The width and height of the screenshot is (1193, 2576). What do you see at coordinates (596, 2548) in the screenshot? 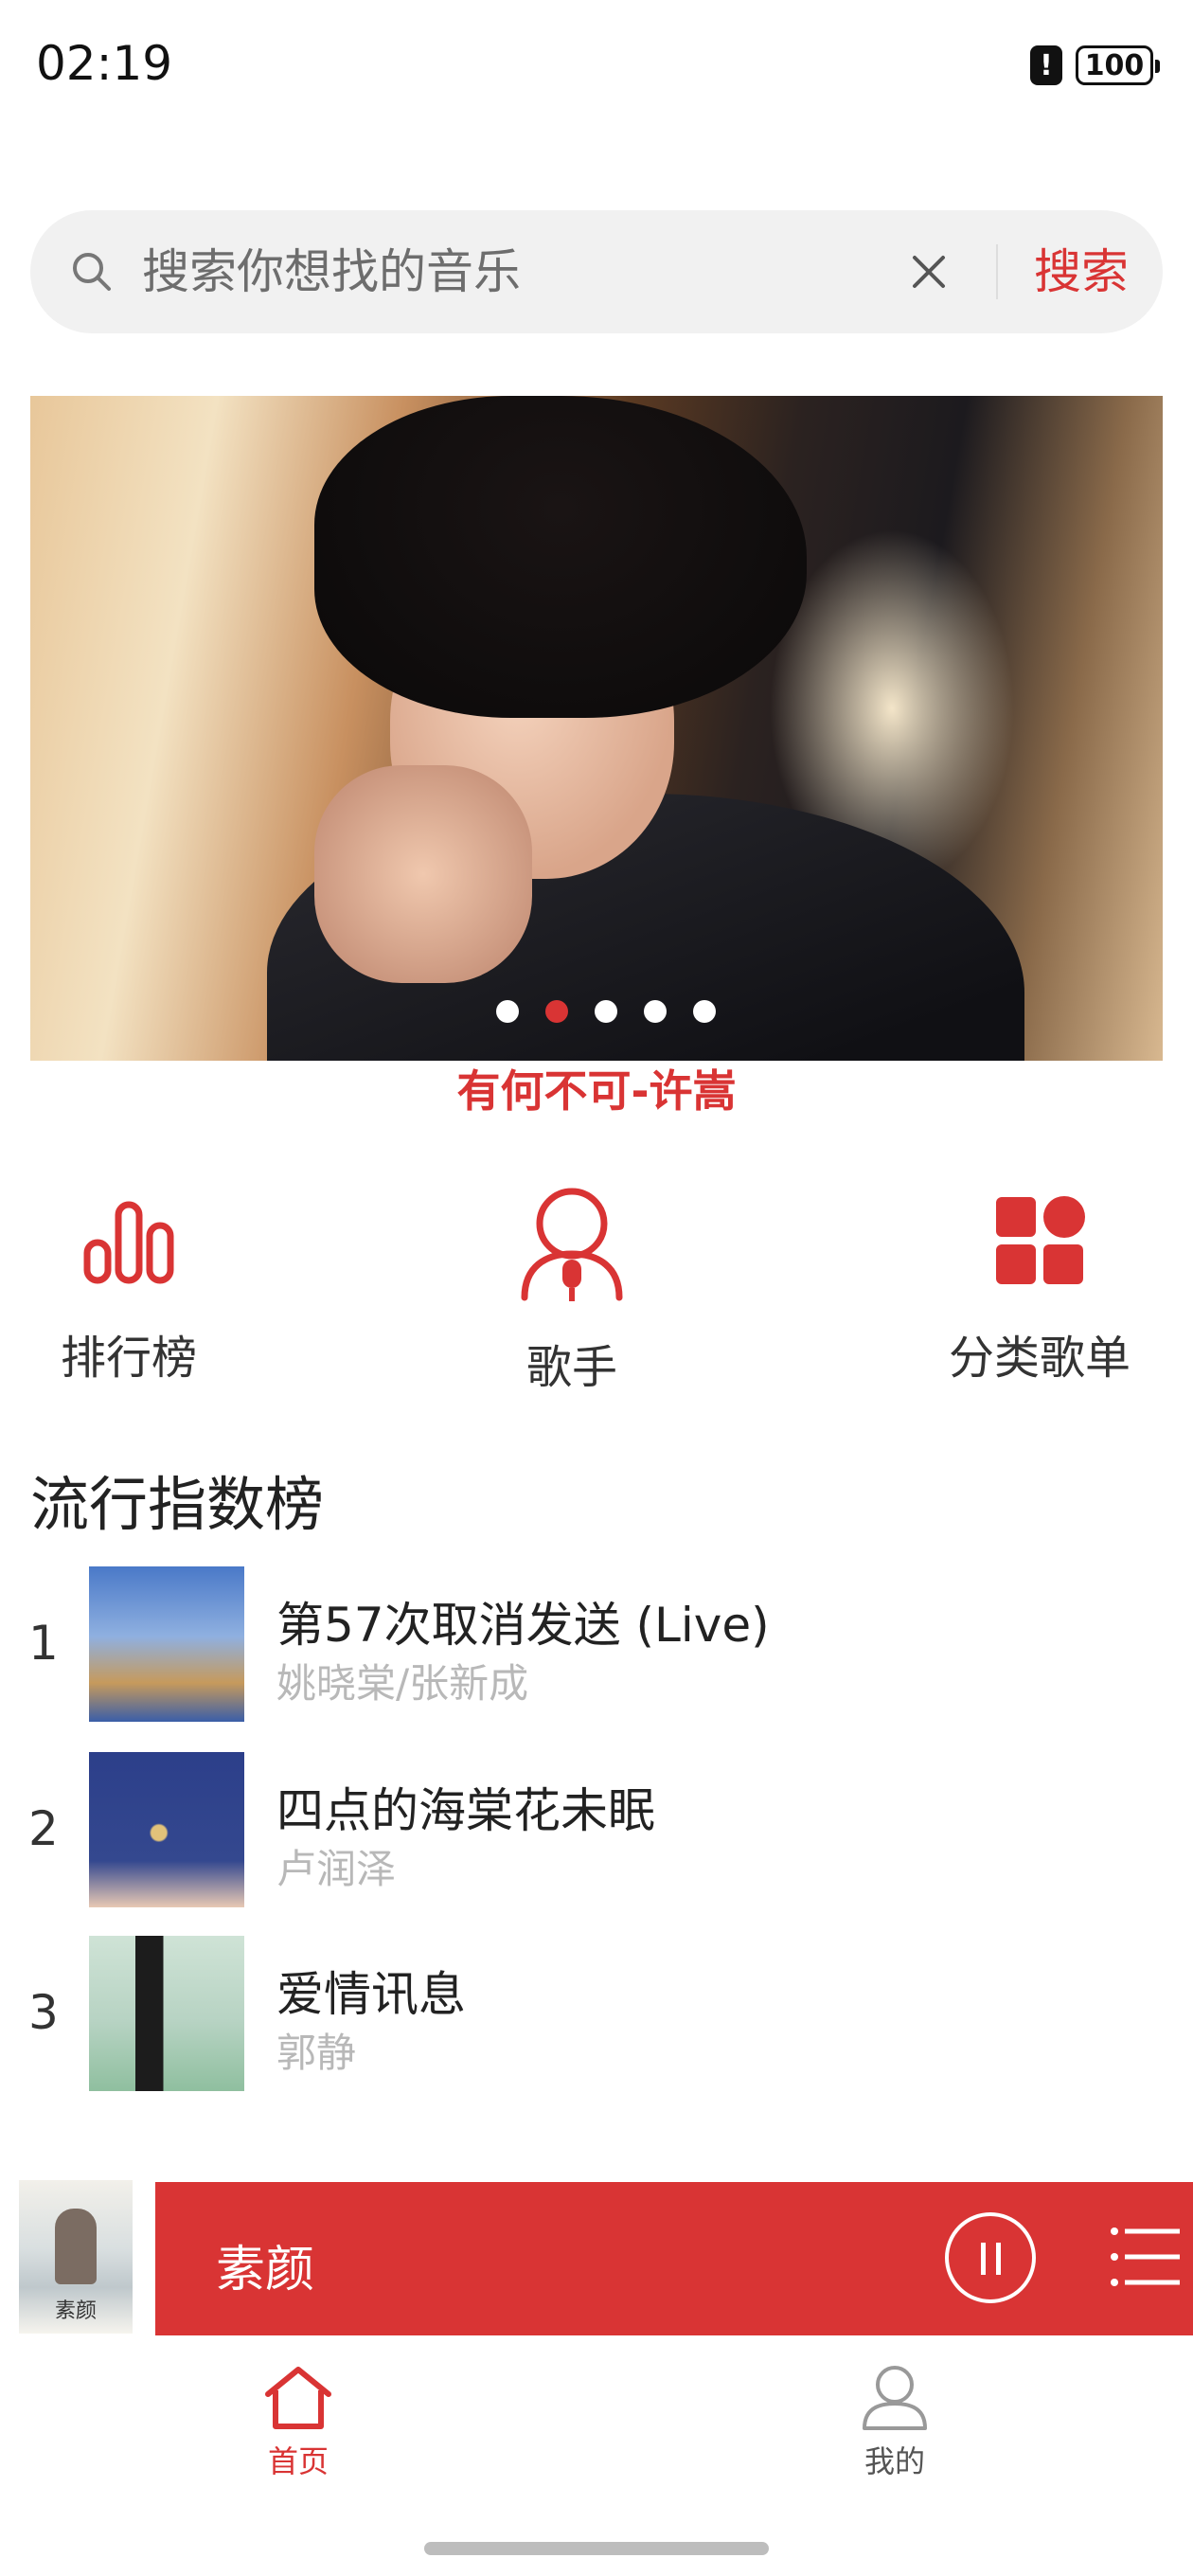
I see `home-indicator` at bounding box center [596, 2548].